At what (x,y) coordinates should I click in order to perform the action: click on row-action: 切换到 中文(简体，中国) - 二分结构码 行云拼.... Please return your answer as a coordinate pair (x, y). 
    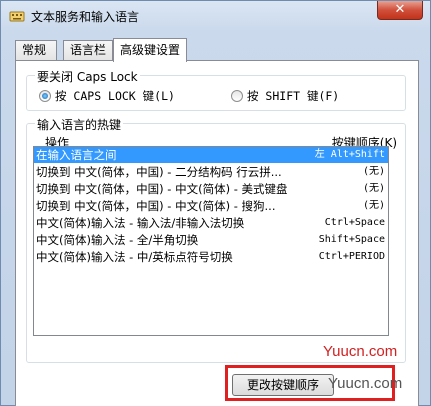
    Looking at the image, I should click on (159, 172).